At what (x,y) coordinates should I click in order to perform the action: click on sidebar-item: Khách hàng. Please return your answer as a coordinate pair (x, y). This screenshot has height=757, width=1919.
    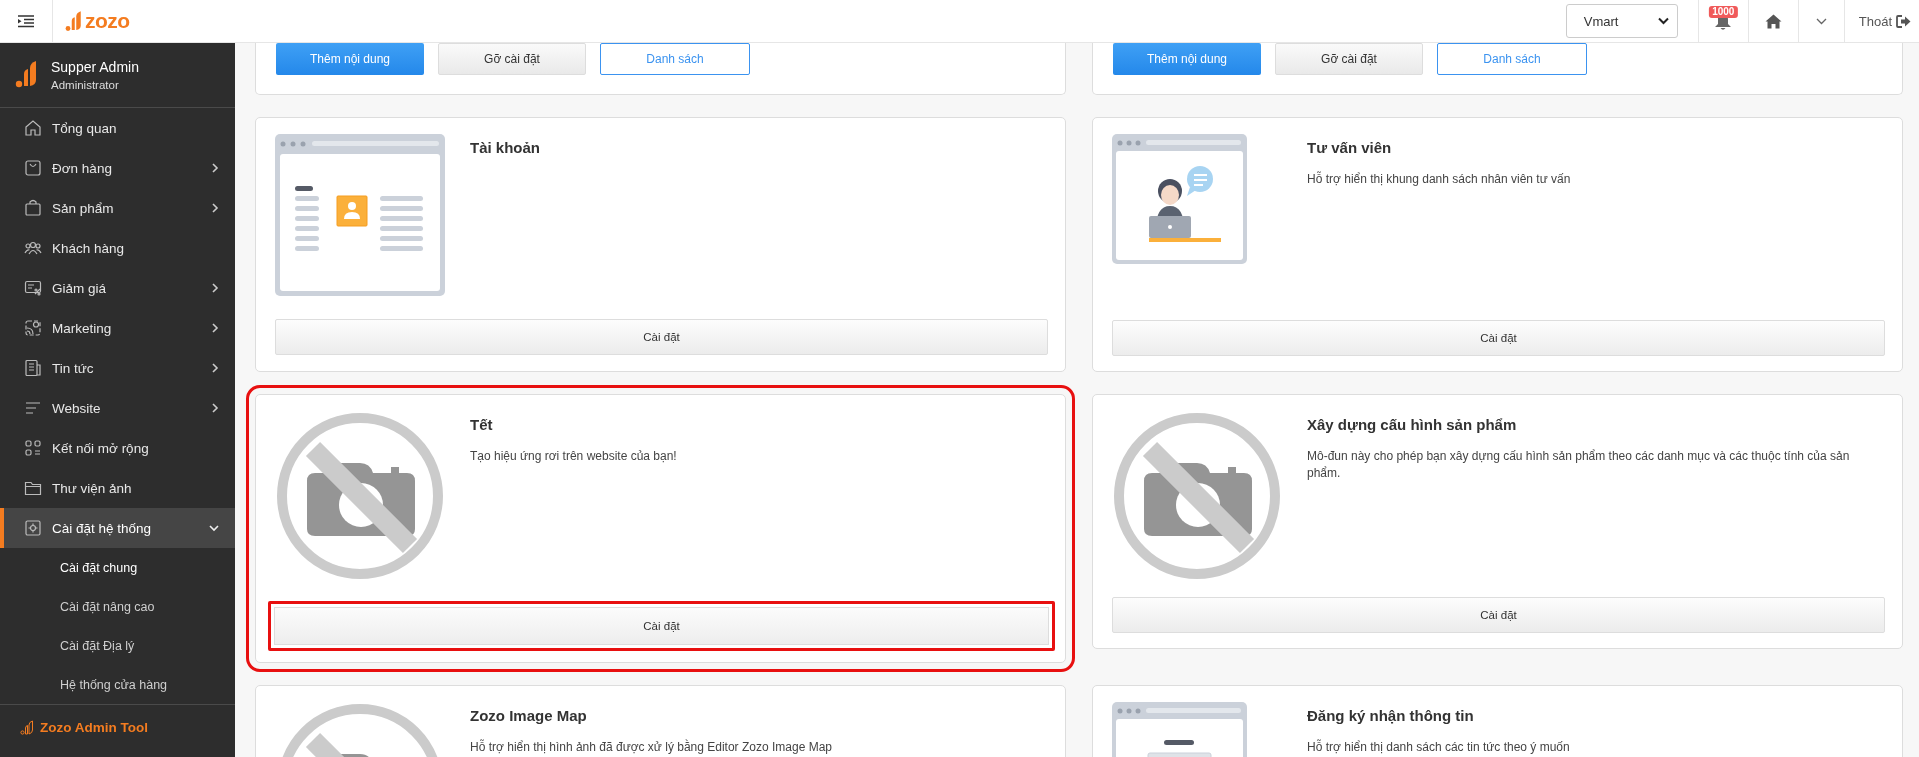
    Looking at the image, I should click on (117, 248).